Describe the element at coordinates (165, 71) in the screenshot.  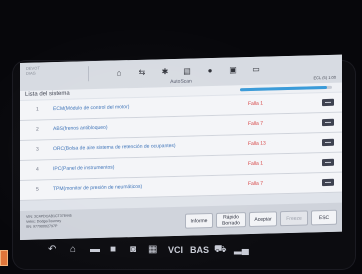
I see `settings-icon: ✱` at that location.